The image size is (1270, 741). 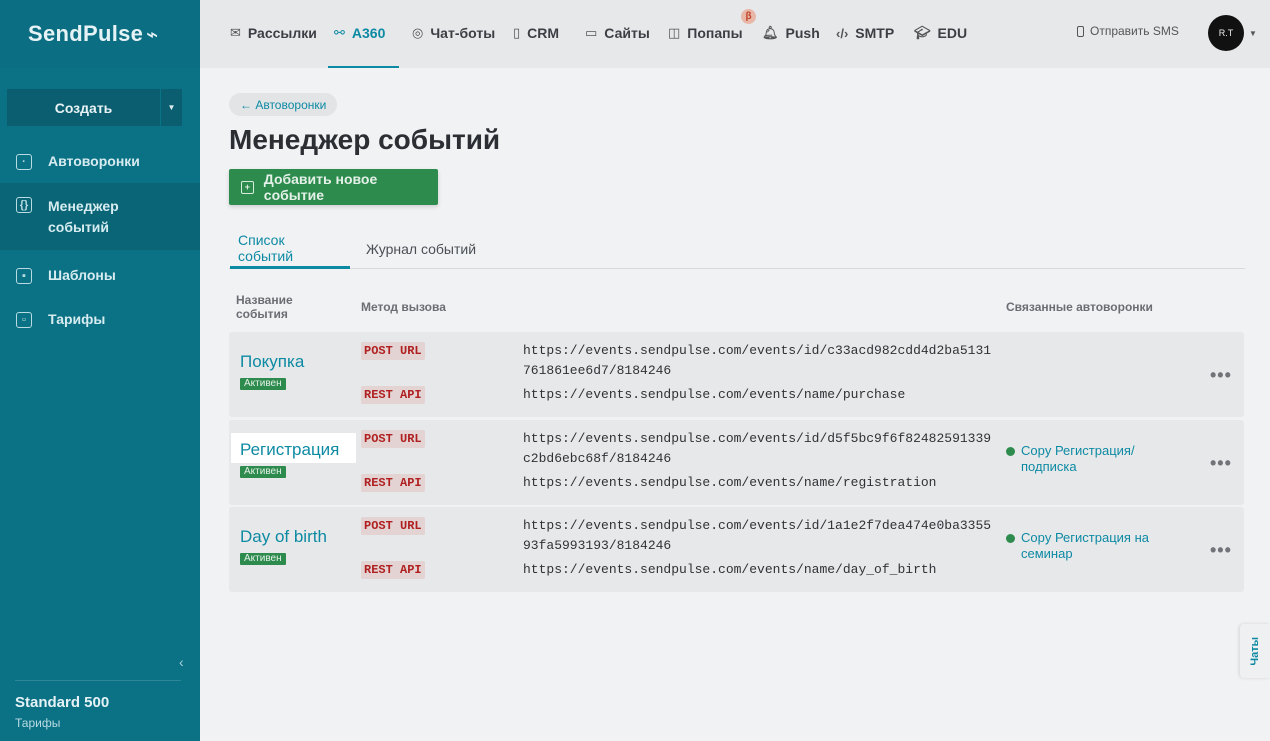 I want to click on sidebar-item-label: Менеджер событий, so click(x=83, y=216).